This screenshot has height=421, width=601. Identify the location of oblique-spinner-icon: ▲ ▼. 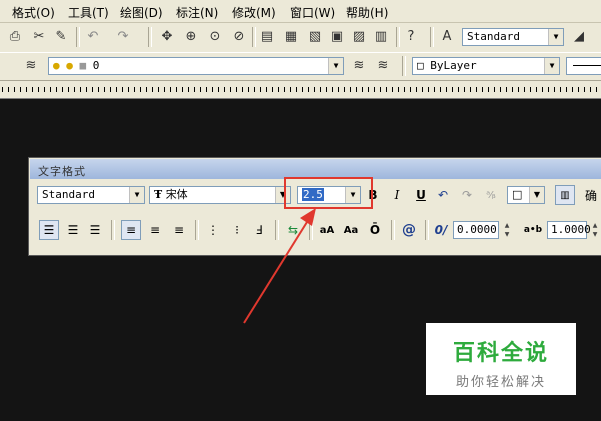
(507, 230).